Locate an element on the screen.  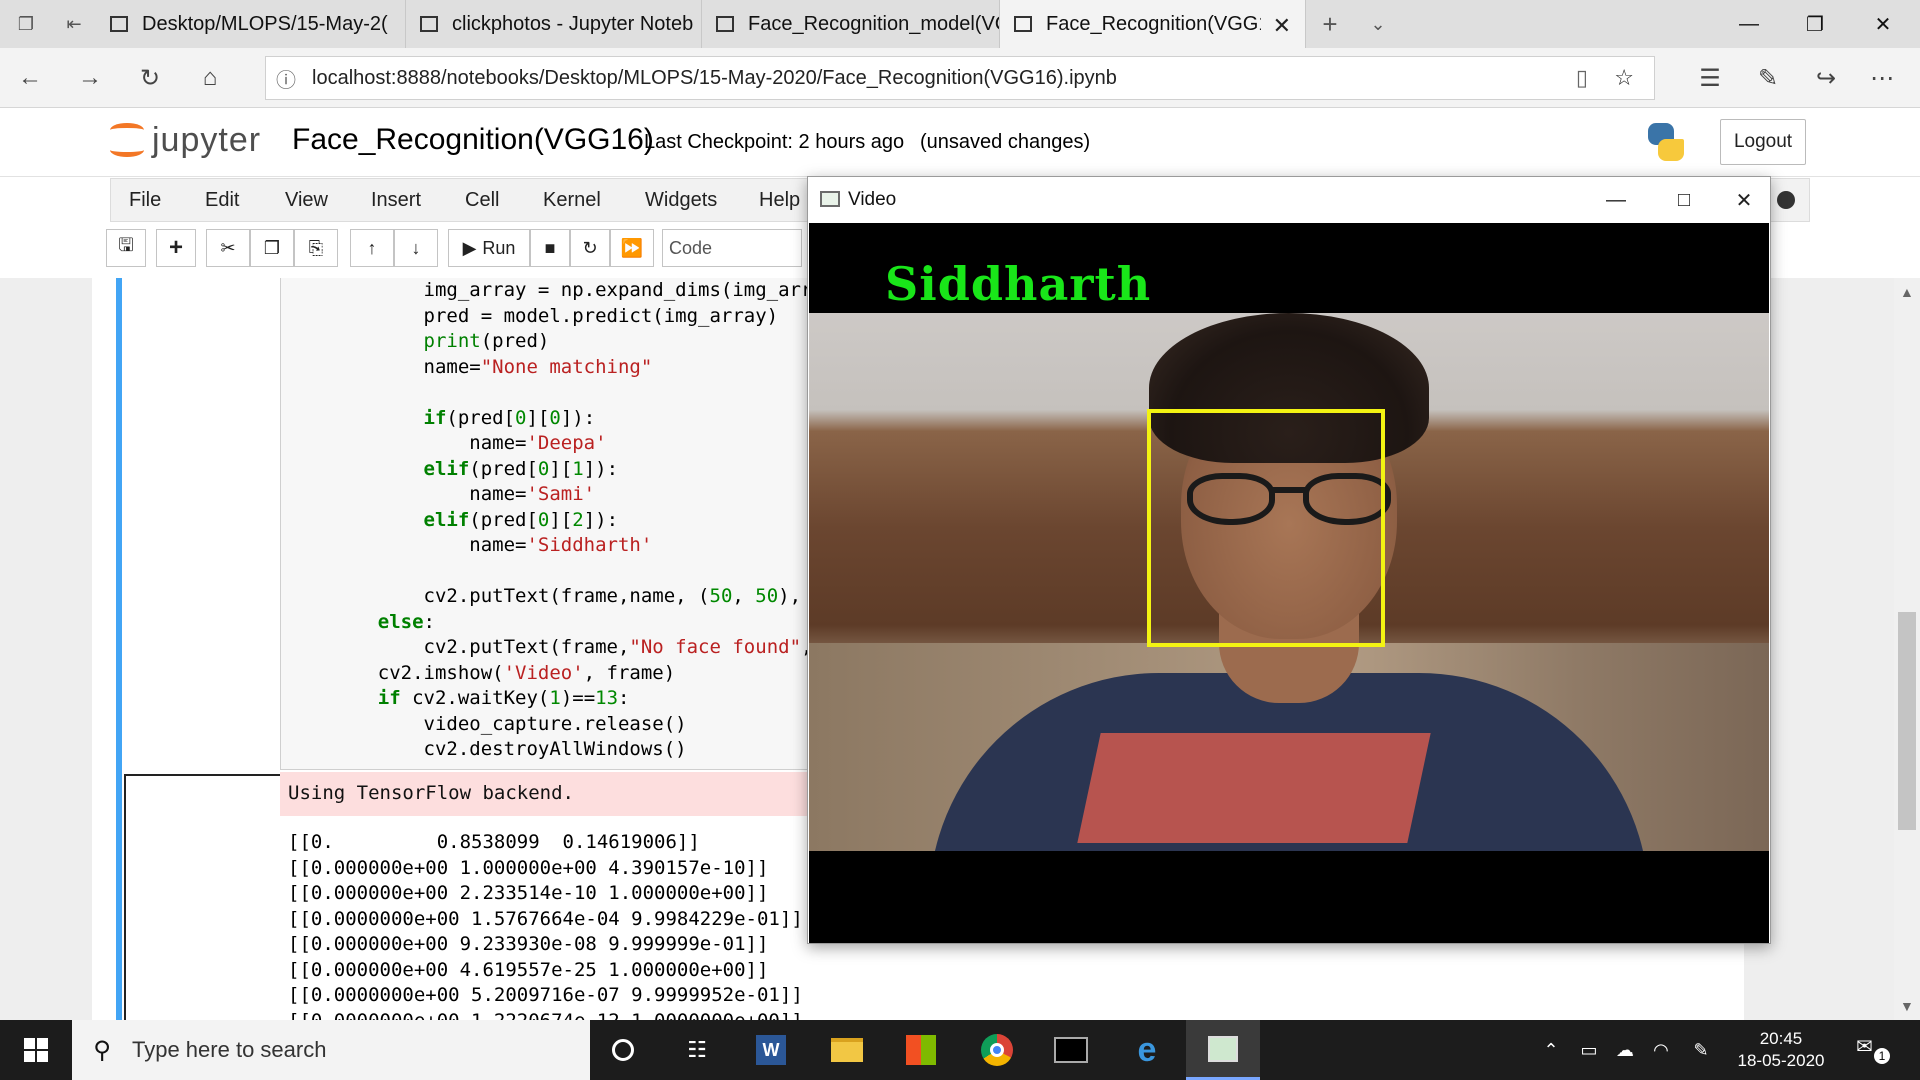
insert-cell-icon: + is located at coordinates (176, 248).